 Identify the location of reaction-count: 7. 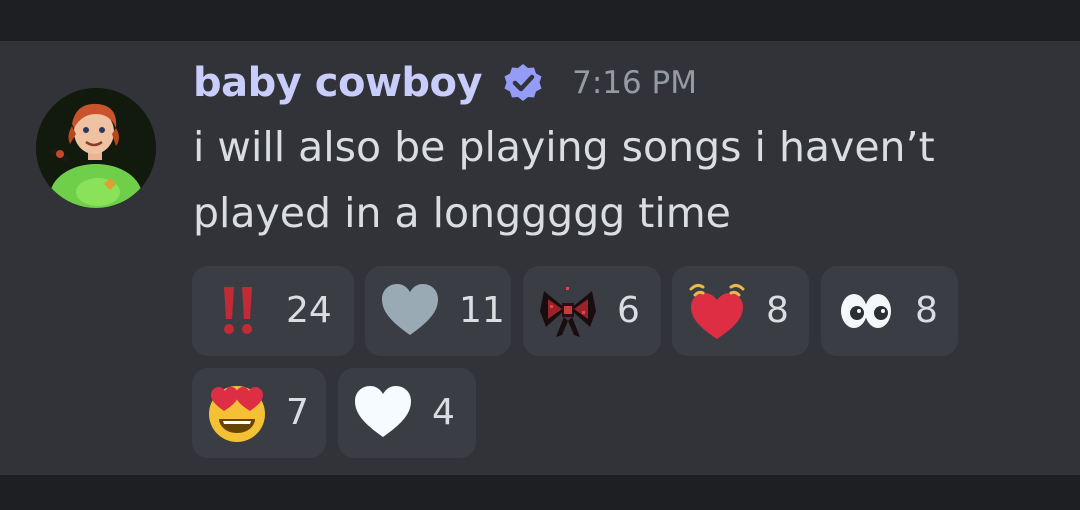
(297, 412).